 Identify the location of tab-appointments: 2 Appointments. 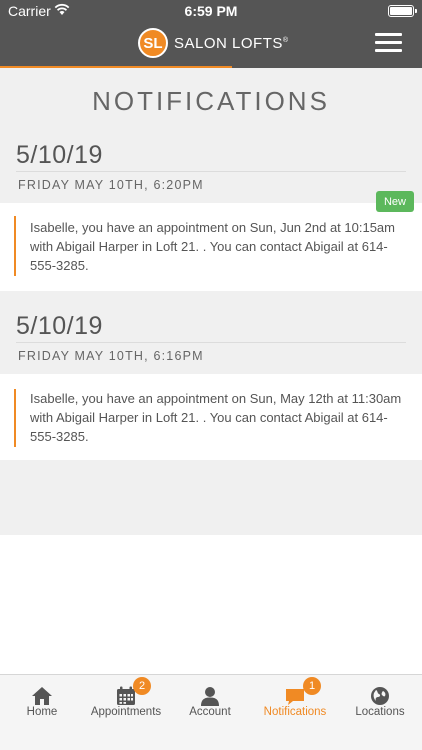
(126, 712).